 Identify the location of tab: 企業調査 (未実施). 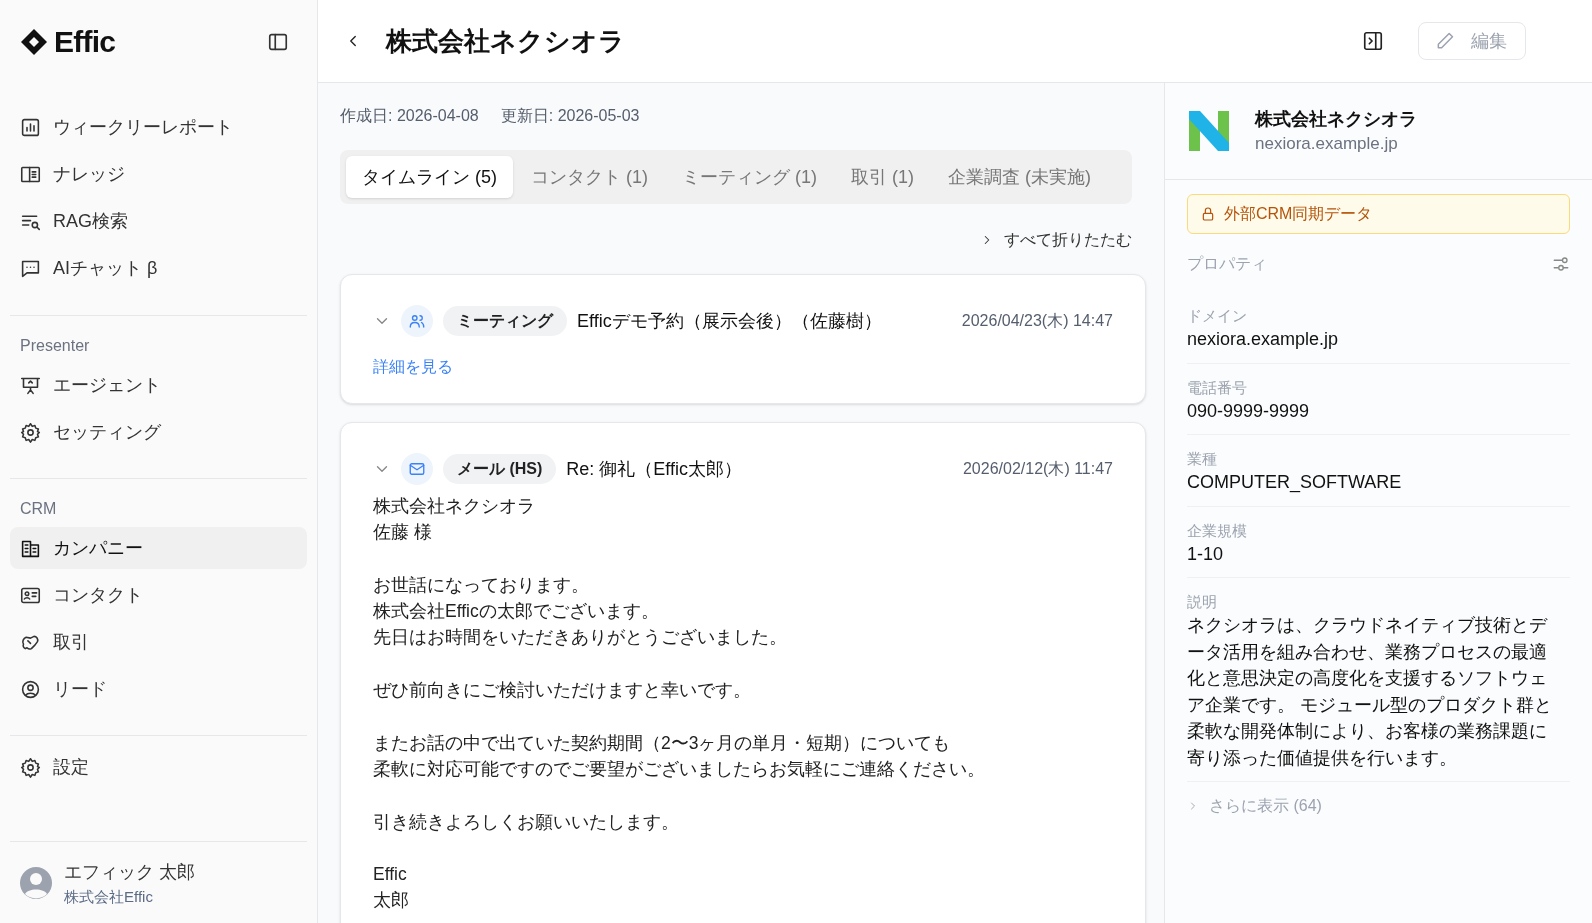
(1019, 177).